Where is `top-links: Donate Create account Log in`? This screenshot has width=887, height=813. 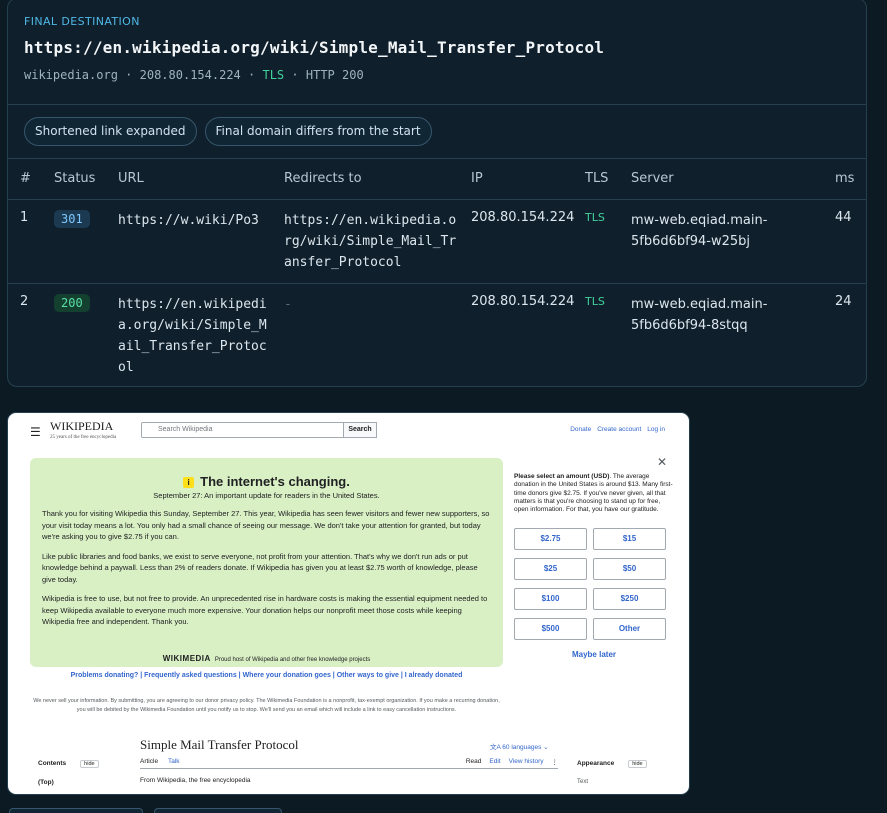 top-links: Donate Create account Log in is located at coordinates (617, 429).